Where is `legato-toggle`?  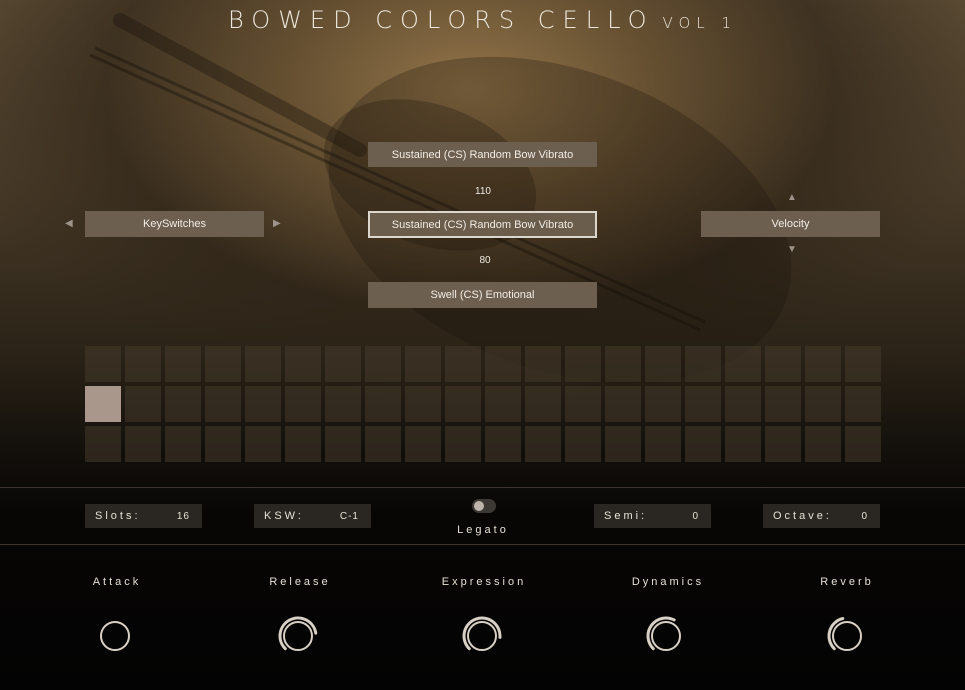 legato-toggle is located at coordinates (484, 506).